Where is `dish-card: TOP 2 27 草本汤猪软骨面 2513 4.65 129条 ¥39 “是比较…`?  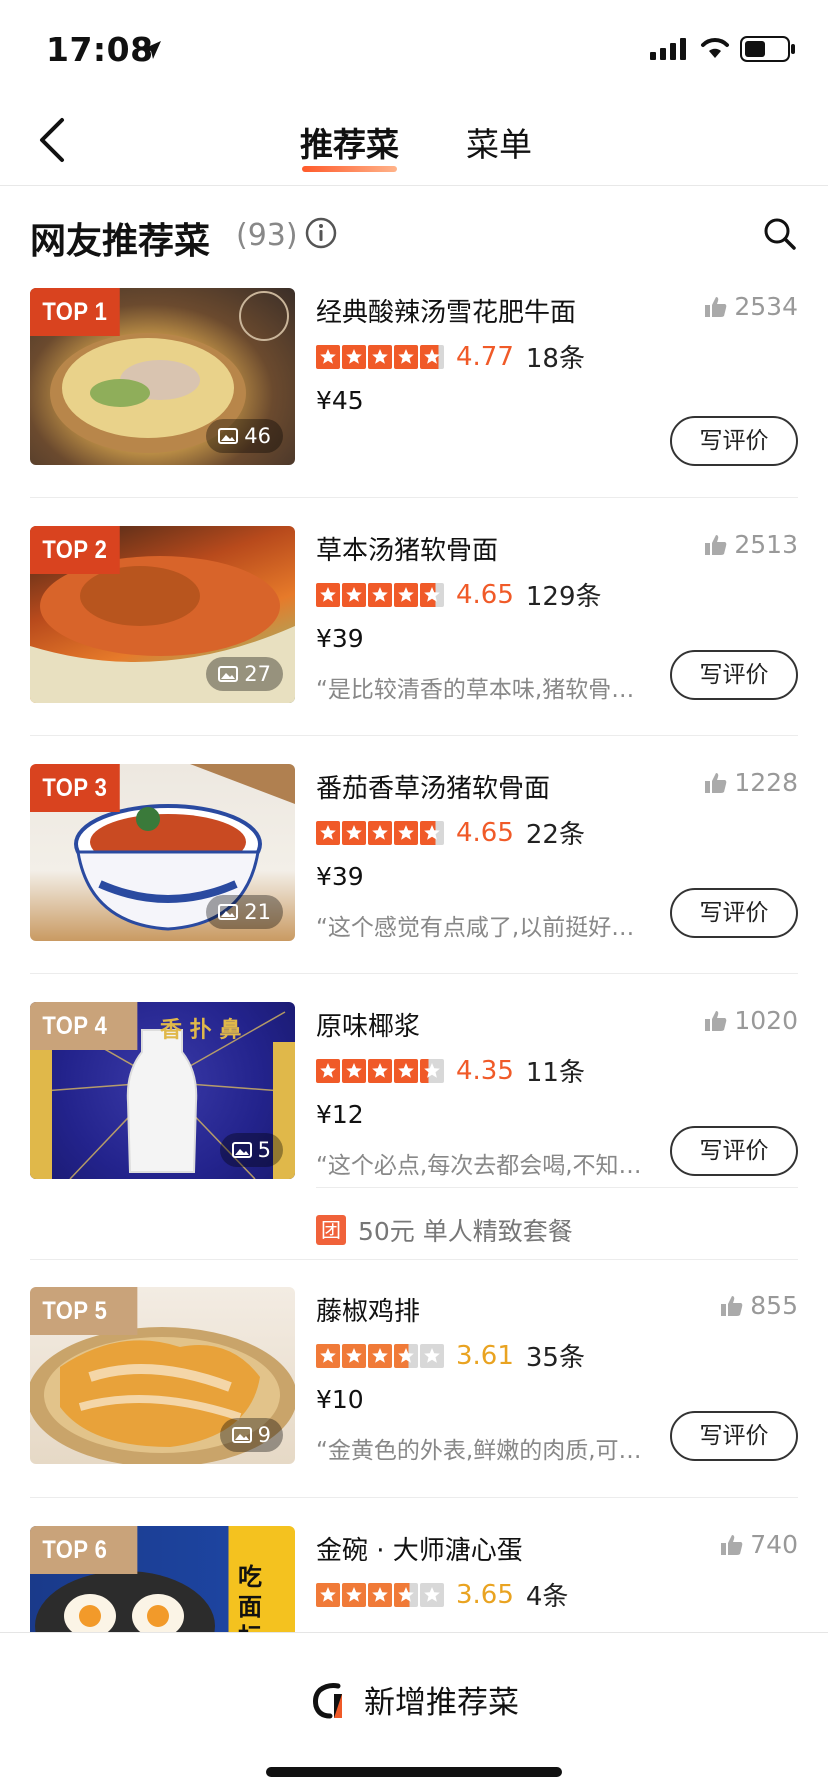 dish-card: TOP 2 27 草本汤猪软骨面 2513 4.65 129条 ¥39 “是比较… is located at coordinates (414, 624).